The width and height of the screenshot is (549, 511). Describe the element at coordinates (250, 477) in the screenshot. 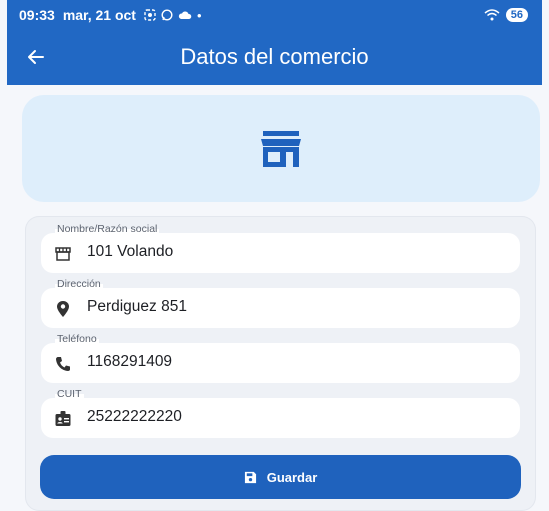

I see `save-icon` at that location.